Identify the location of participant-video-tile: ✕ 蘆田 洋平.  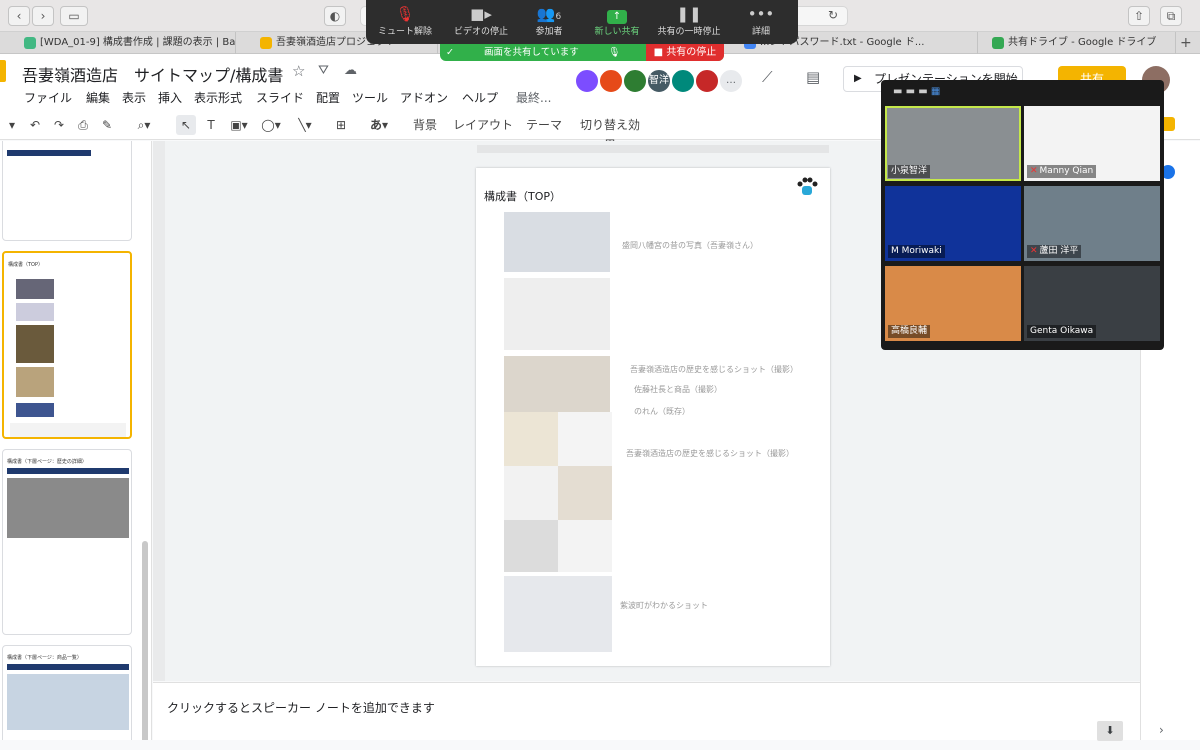
(1092, 223).